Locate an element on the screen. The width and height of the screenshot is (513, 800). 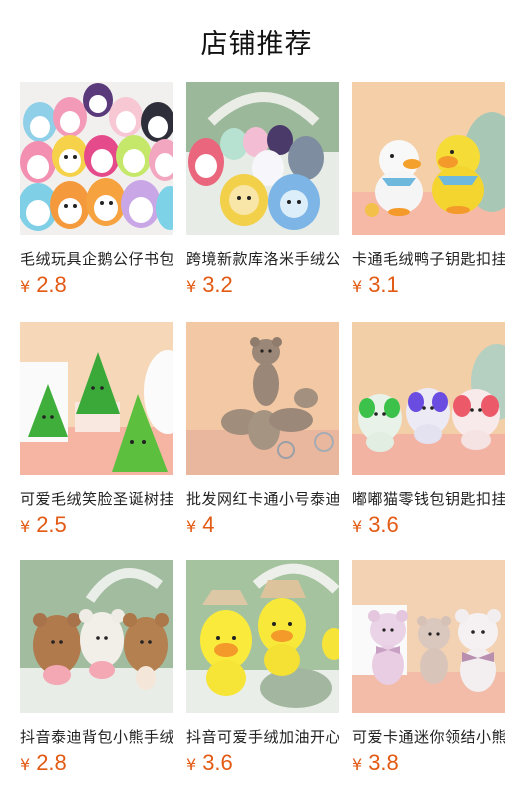
product-image-teddy-bear-keychain is located at coordinates (262, 398).